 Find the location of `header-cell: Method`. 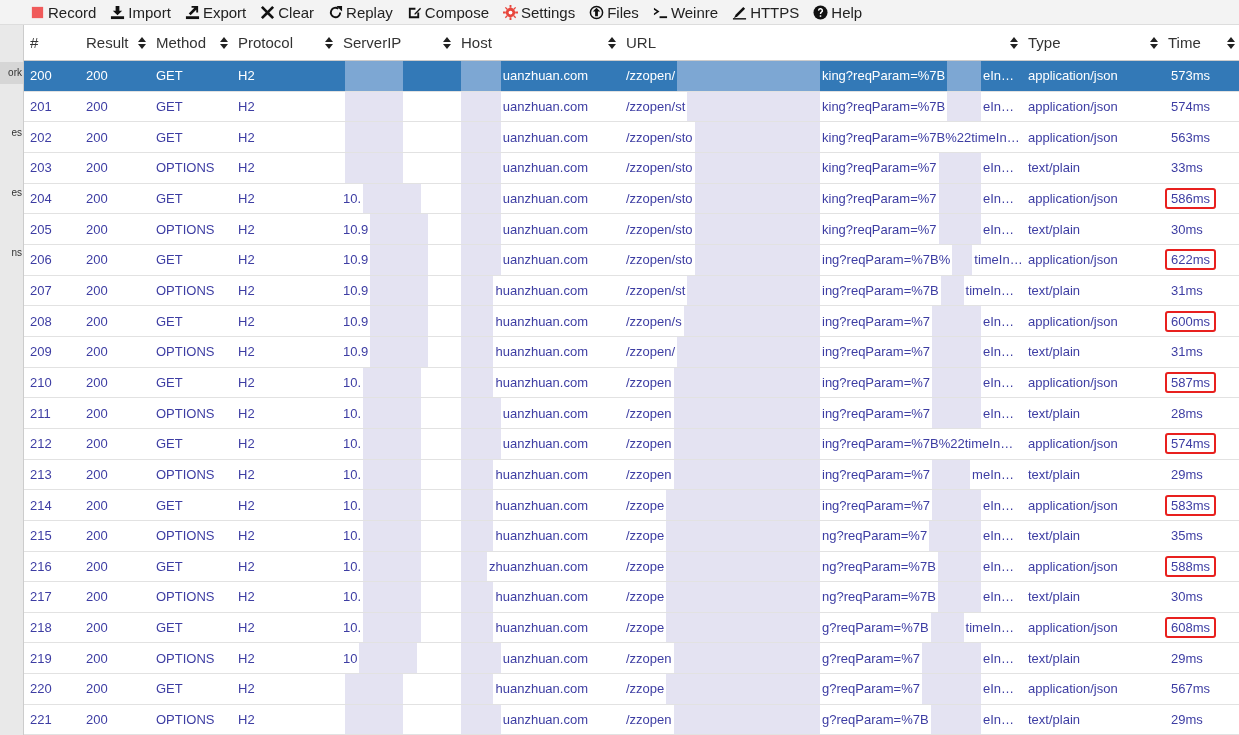

header-cell: Method is located at coordinates (191, 42).